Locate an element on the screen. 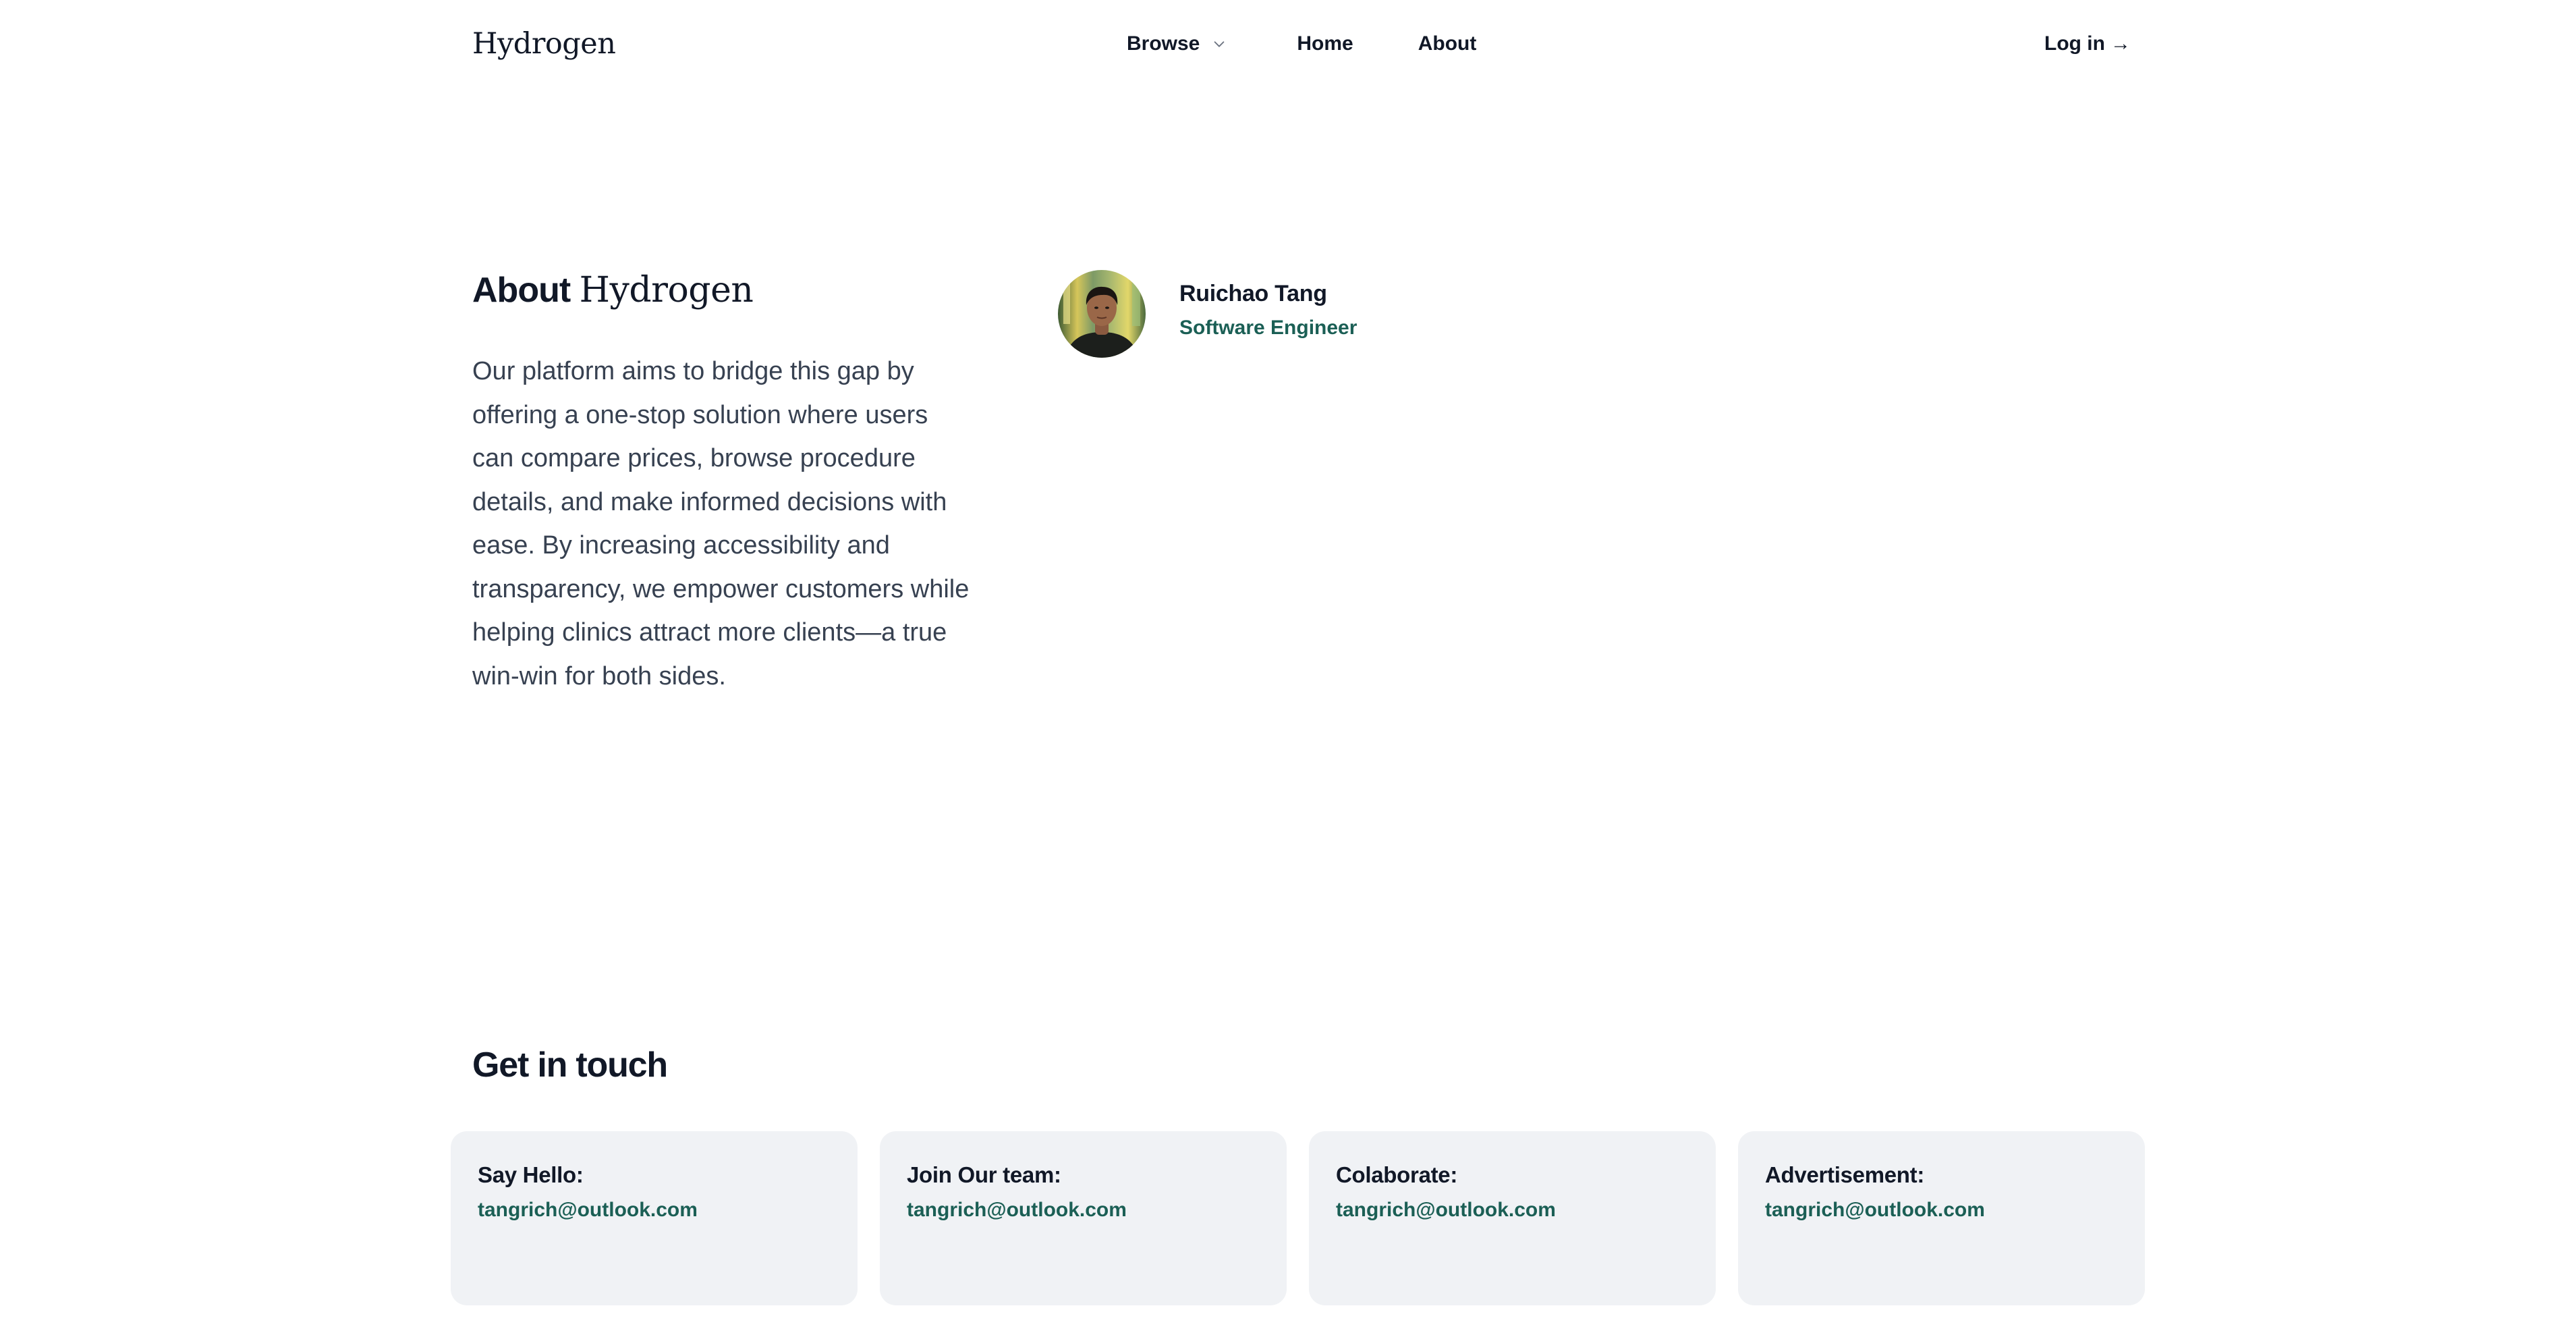 This screenshot has width=2576, height=1331. team-member-role: Software Engineer is located at coordinates (1268, 327).